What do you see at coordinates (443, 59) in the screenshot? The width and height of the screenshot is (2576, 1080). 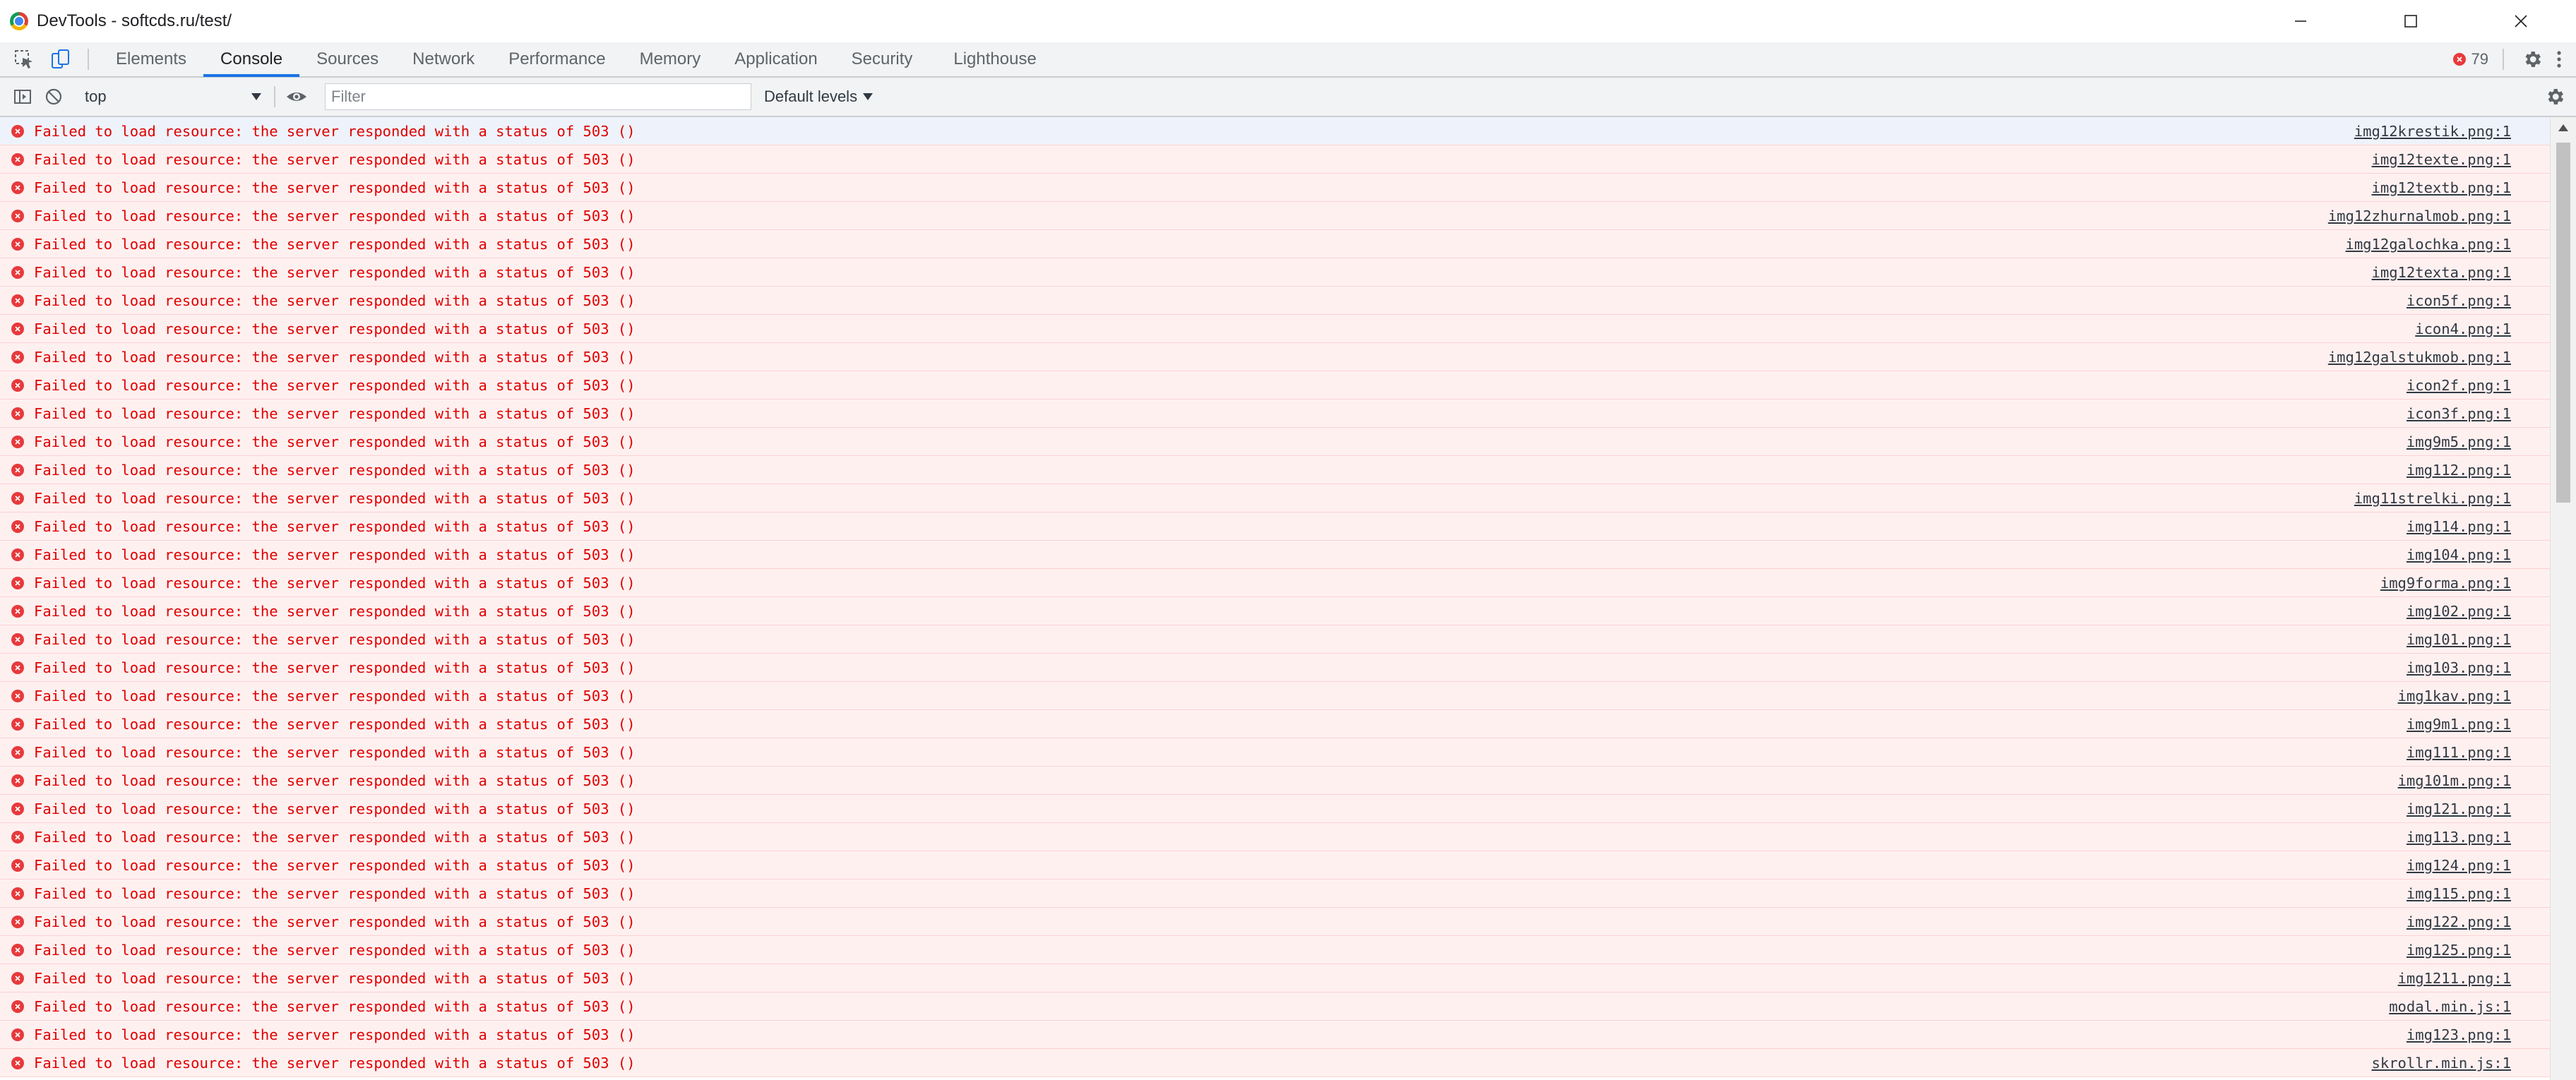 I see `tab-network: Network` at bounding box center [443, 59].